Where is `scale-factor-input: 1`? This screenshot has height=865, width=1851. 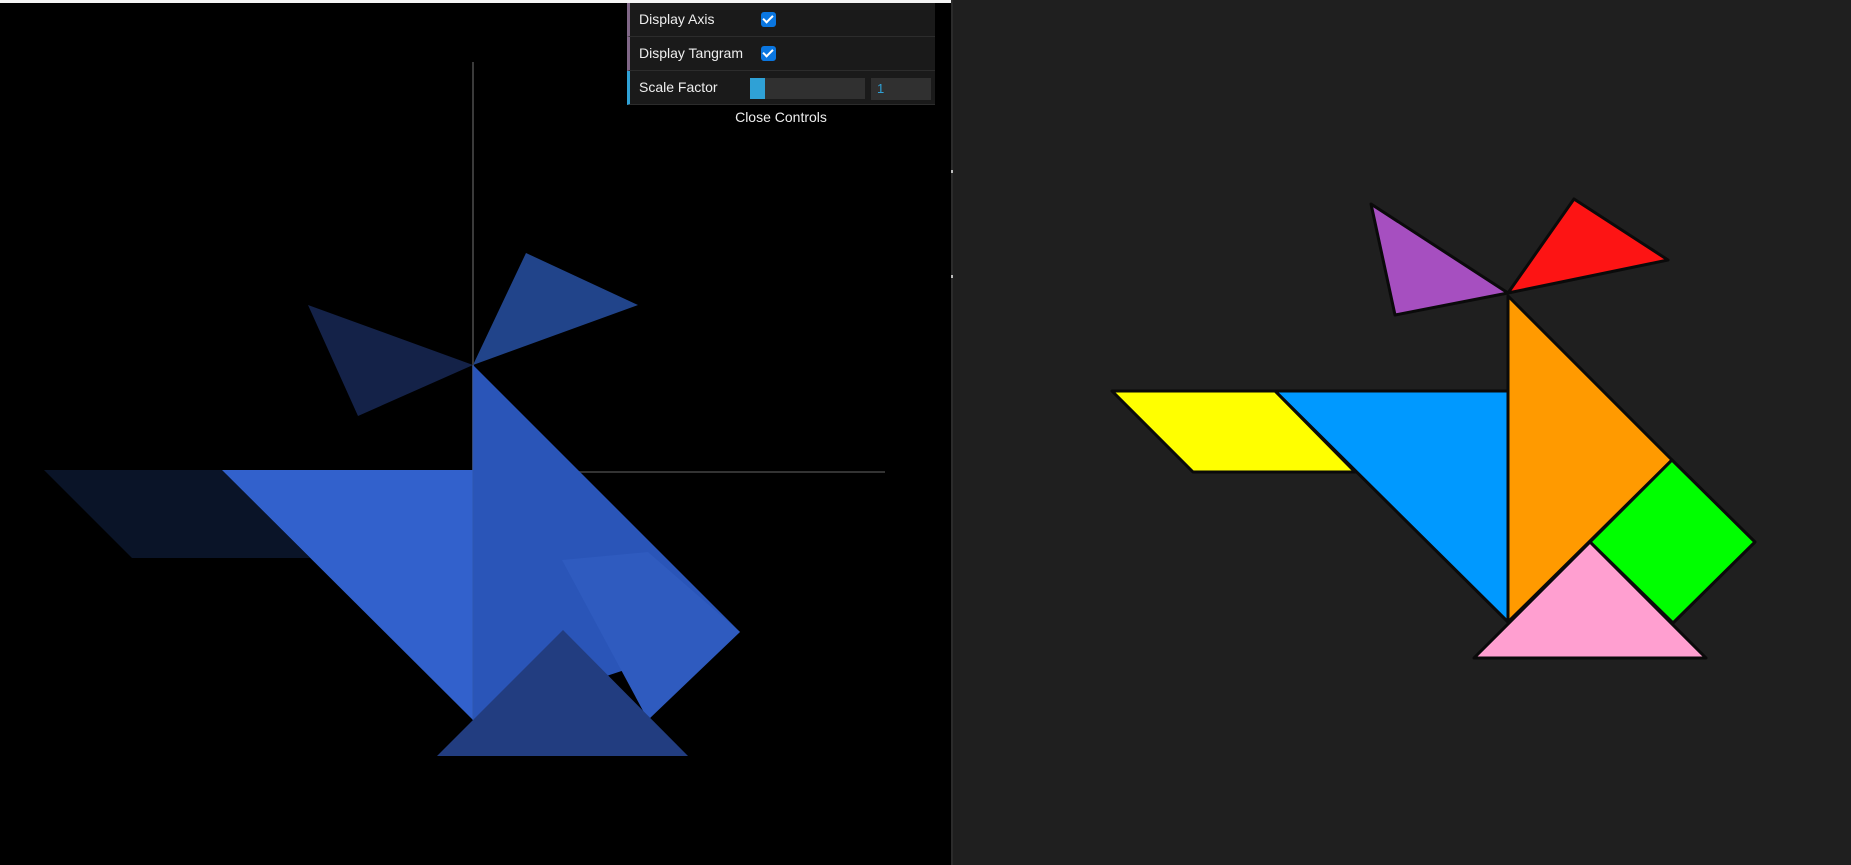
scale-factor-input: 1 is located at coordinates (901, 89).